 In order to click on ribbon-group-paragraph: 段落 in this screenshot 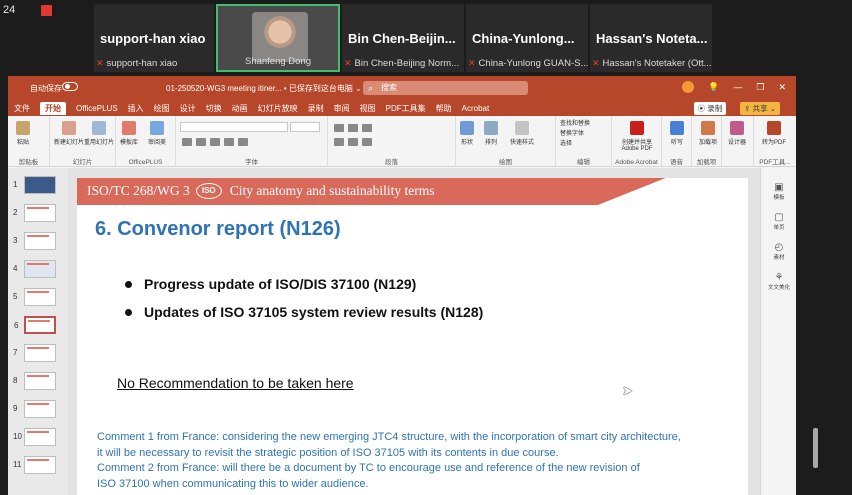, I will do `click(392, 141)`.